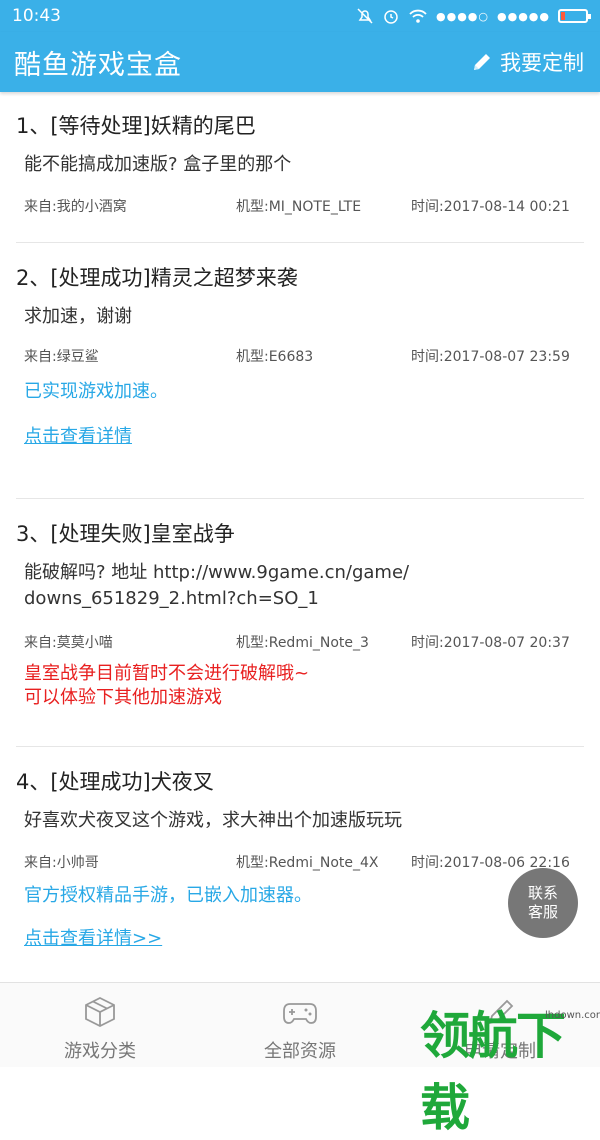  I want to click on item-body: 好喜欢犬夜叉这个游戏，求大神出个加速版玩玩, so click(213, 820).